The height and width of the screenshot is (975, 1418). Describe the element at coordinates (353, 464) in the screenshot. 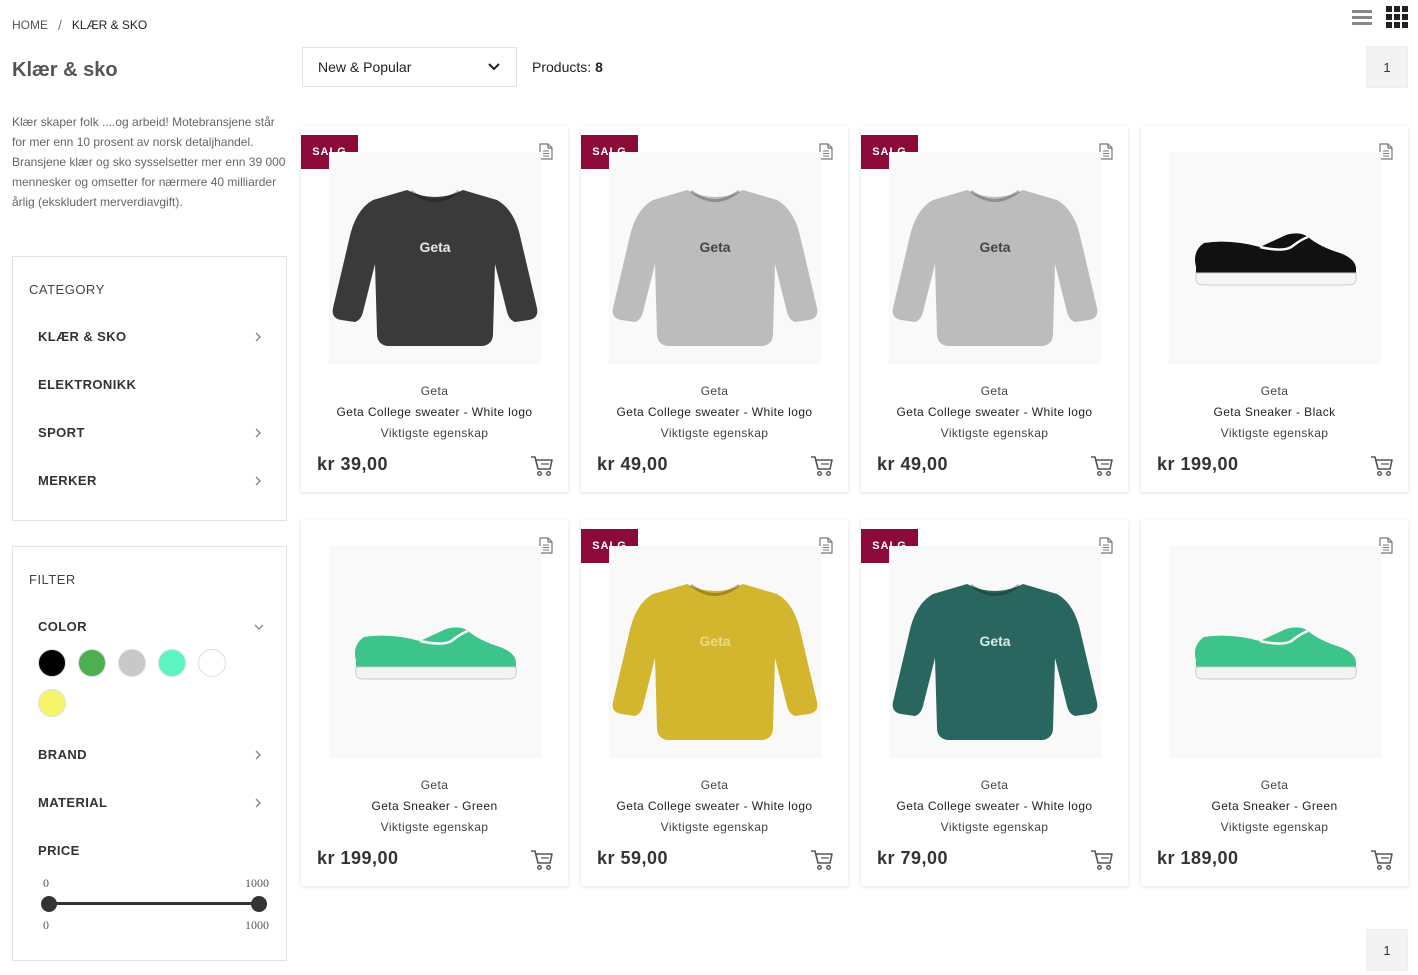

I see `product-price: kr 39,00` at that location.